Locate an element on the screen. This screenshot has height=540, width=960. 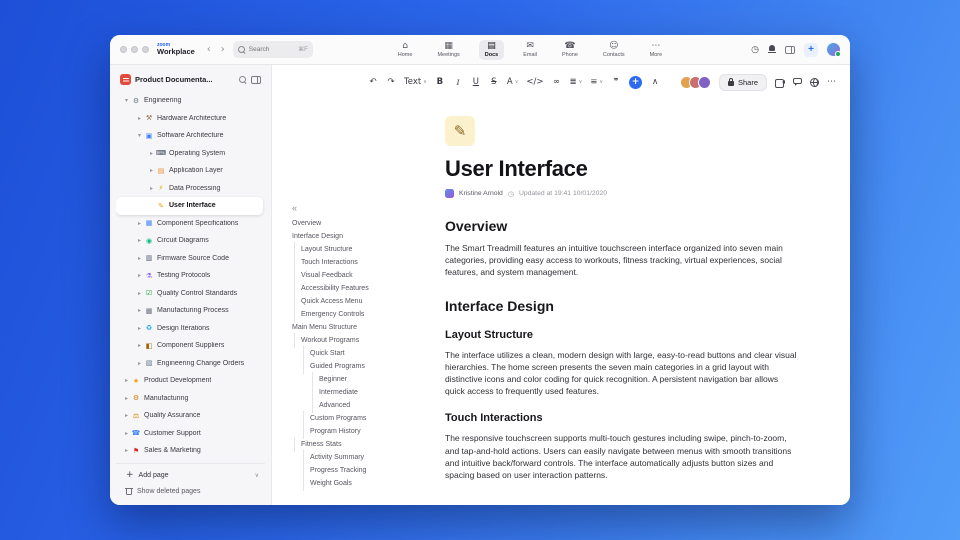
sidebar-page-item: ⚡ Data Processing is located at coordinates (189, 189).